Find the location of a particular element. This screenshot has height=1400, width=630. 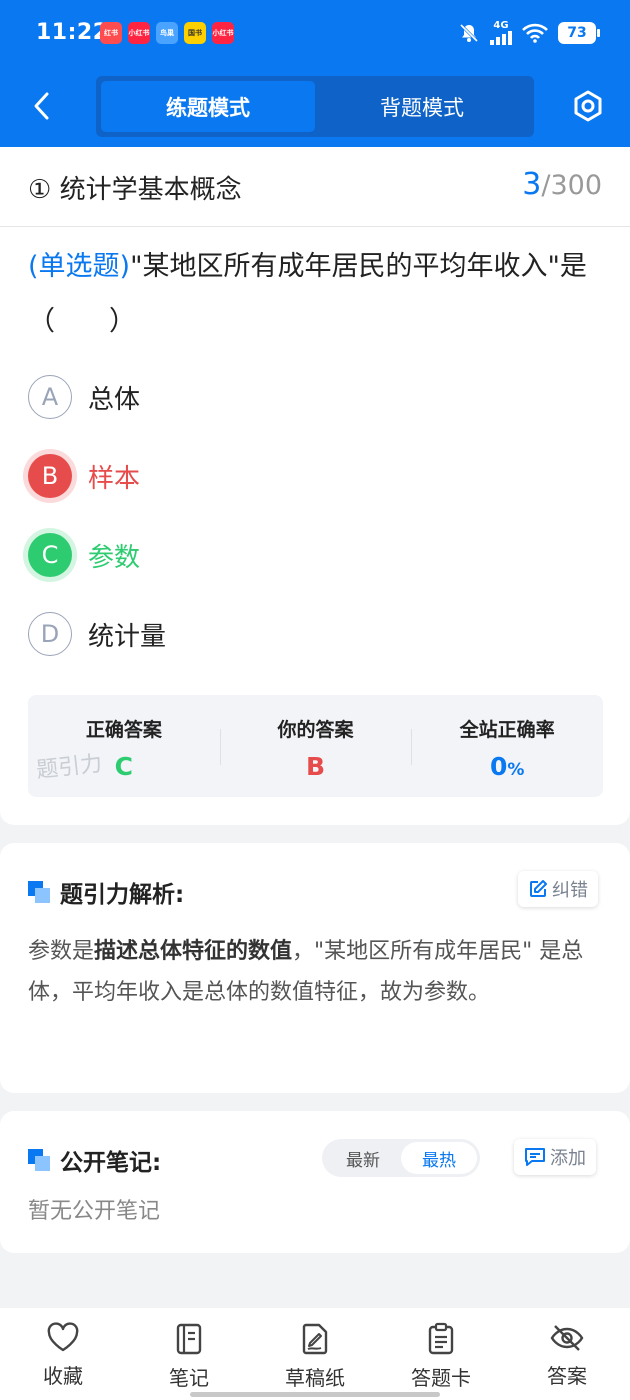

eye-off-icon is located at coordinates (567, 1338).